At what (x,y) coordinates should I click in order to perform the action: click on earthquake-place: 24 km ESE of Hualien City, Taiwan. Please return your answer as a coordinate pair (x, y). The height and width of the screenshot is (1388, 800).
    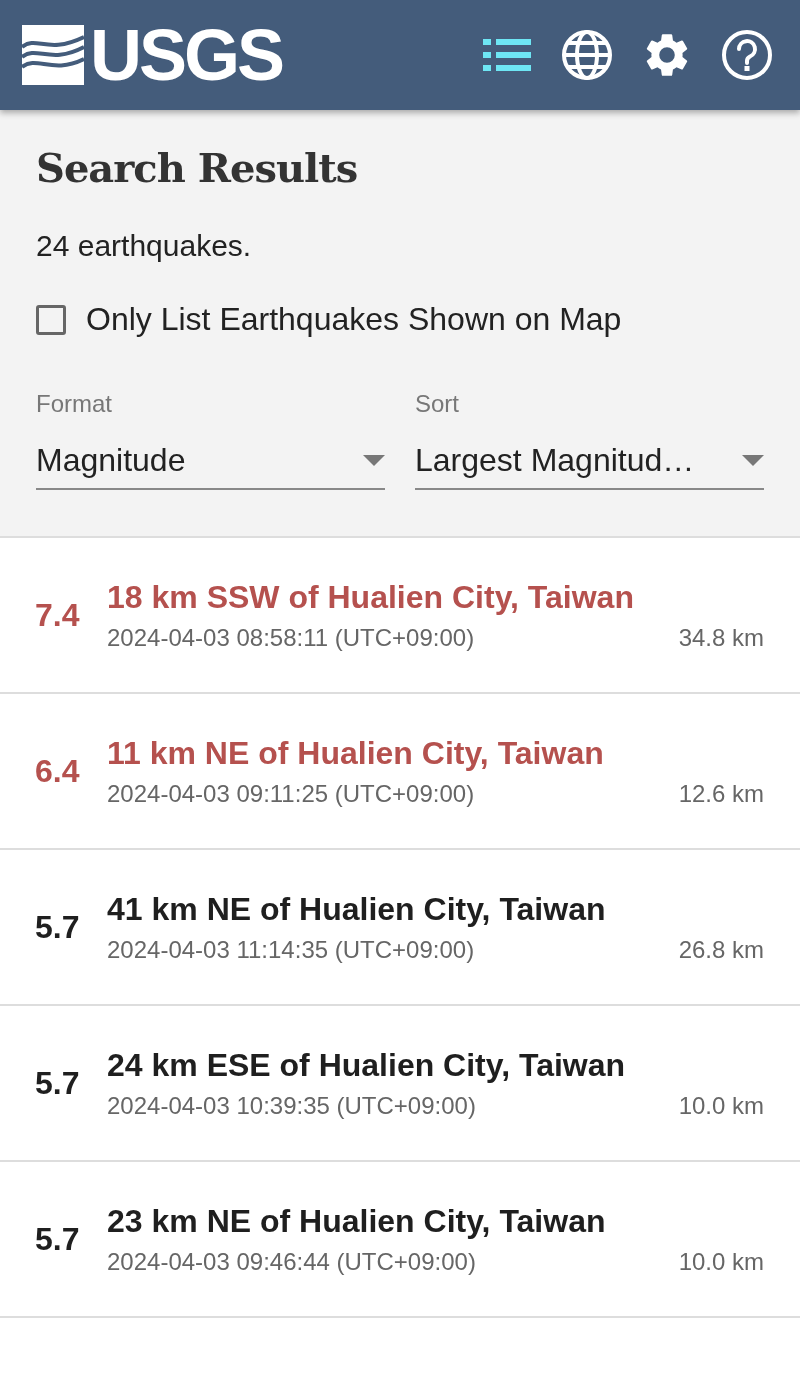
    Looking at the image, I should click on (435, 1065).